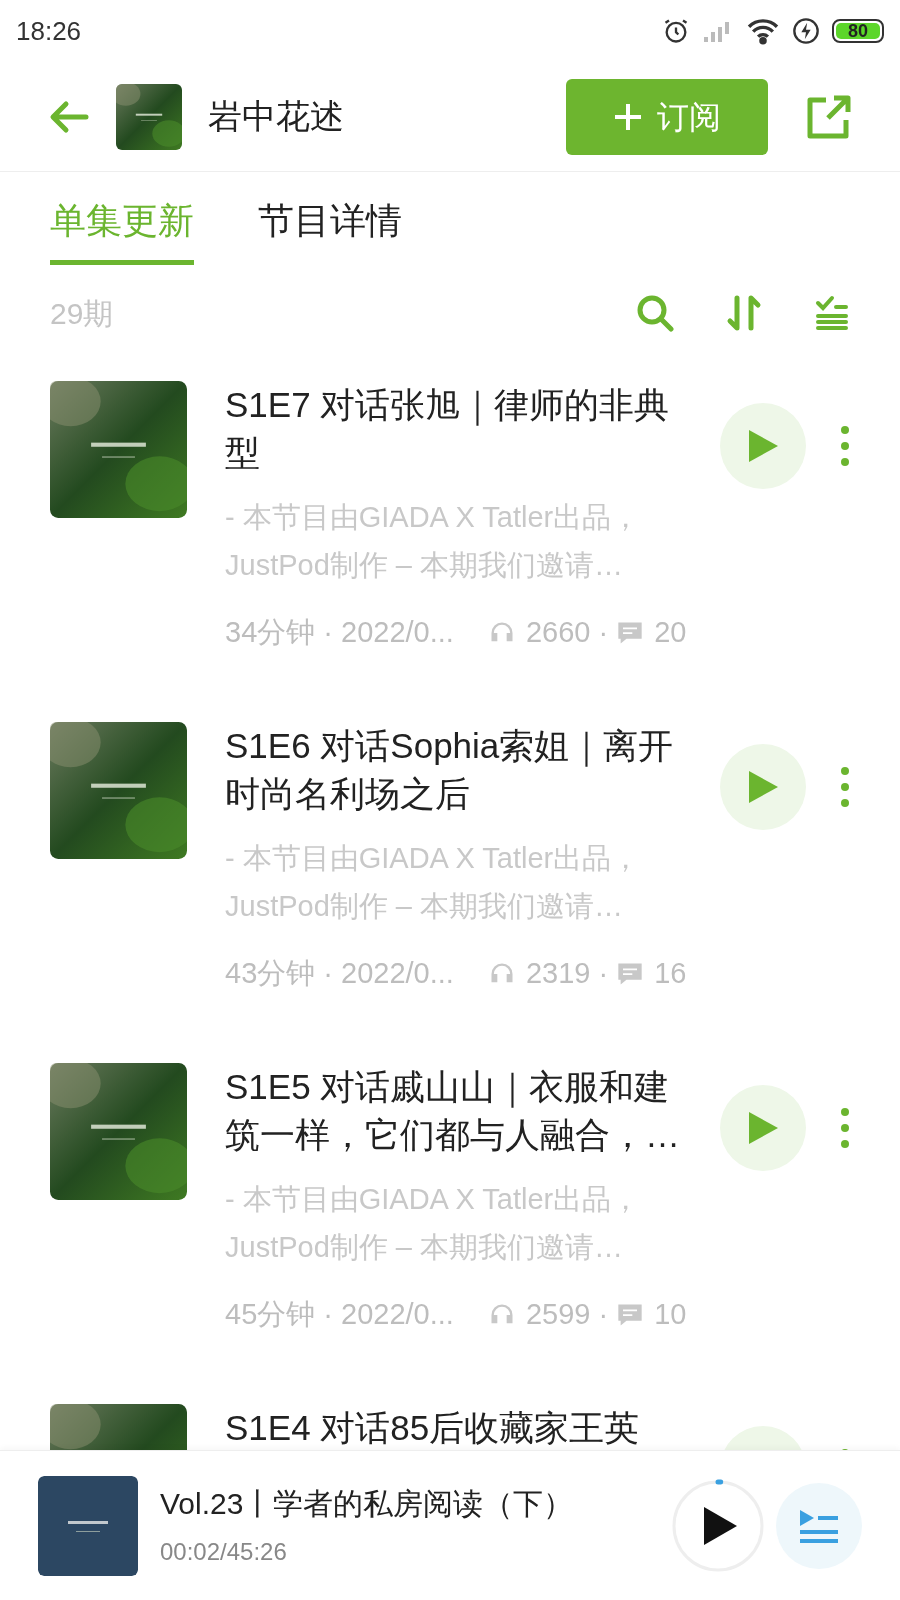  Describe the element at coordinates (82, 313) in the screenshot. I see `episode-count: 29期` at that location.